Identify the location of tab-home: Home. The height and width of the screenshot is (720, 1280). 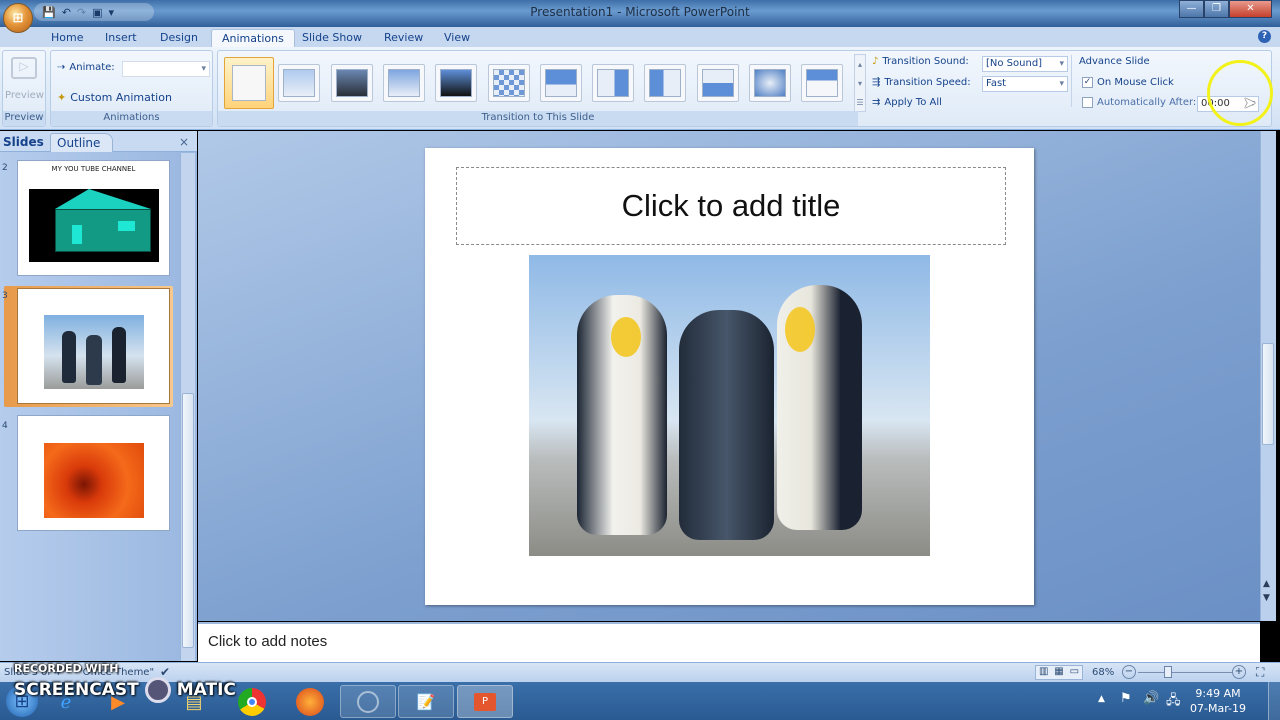
(67, 38).